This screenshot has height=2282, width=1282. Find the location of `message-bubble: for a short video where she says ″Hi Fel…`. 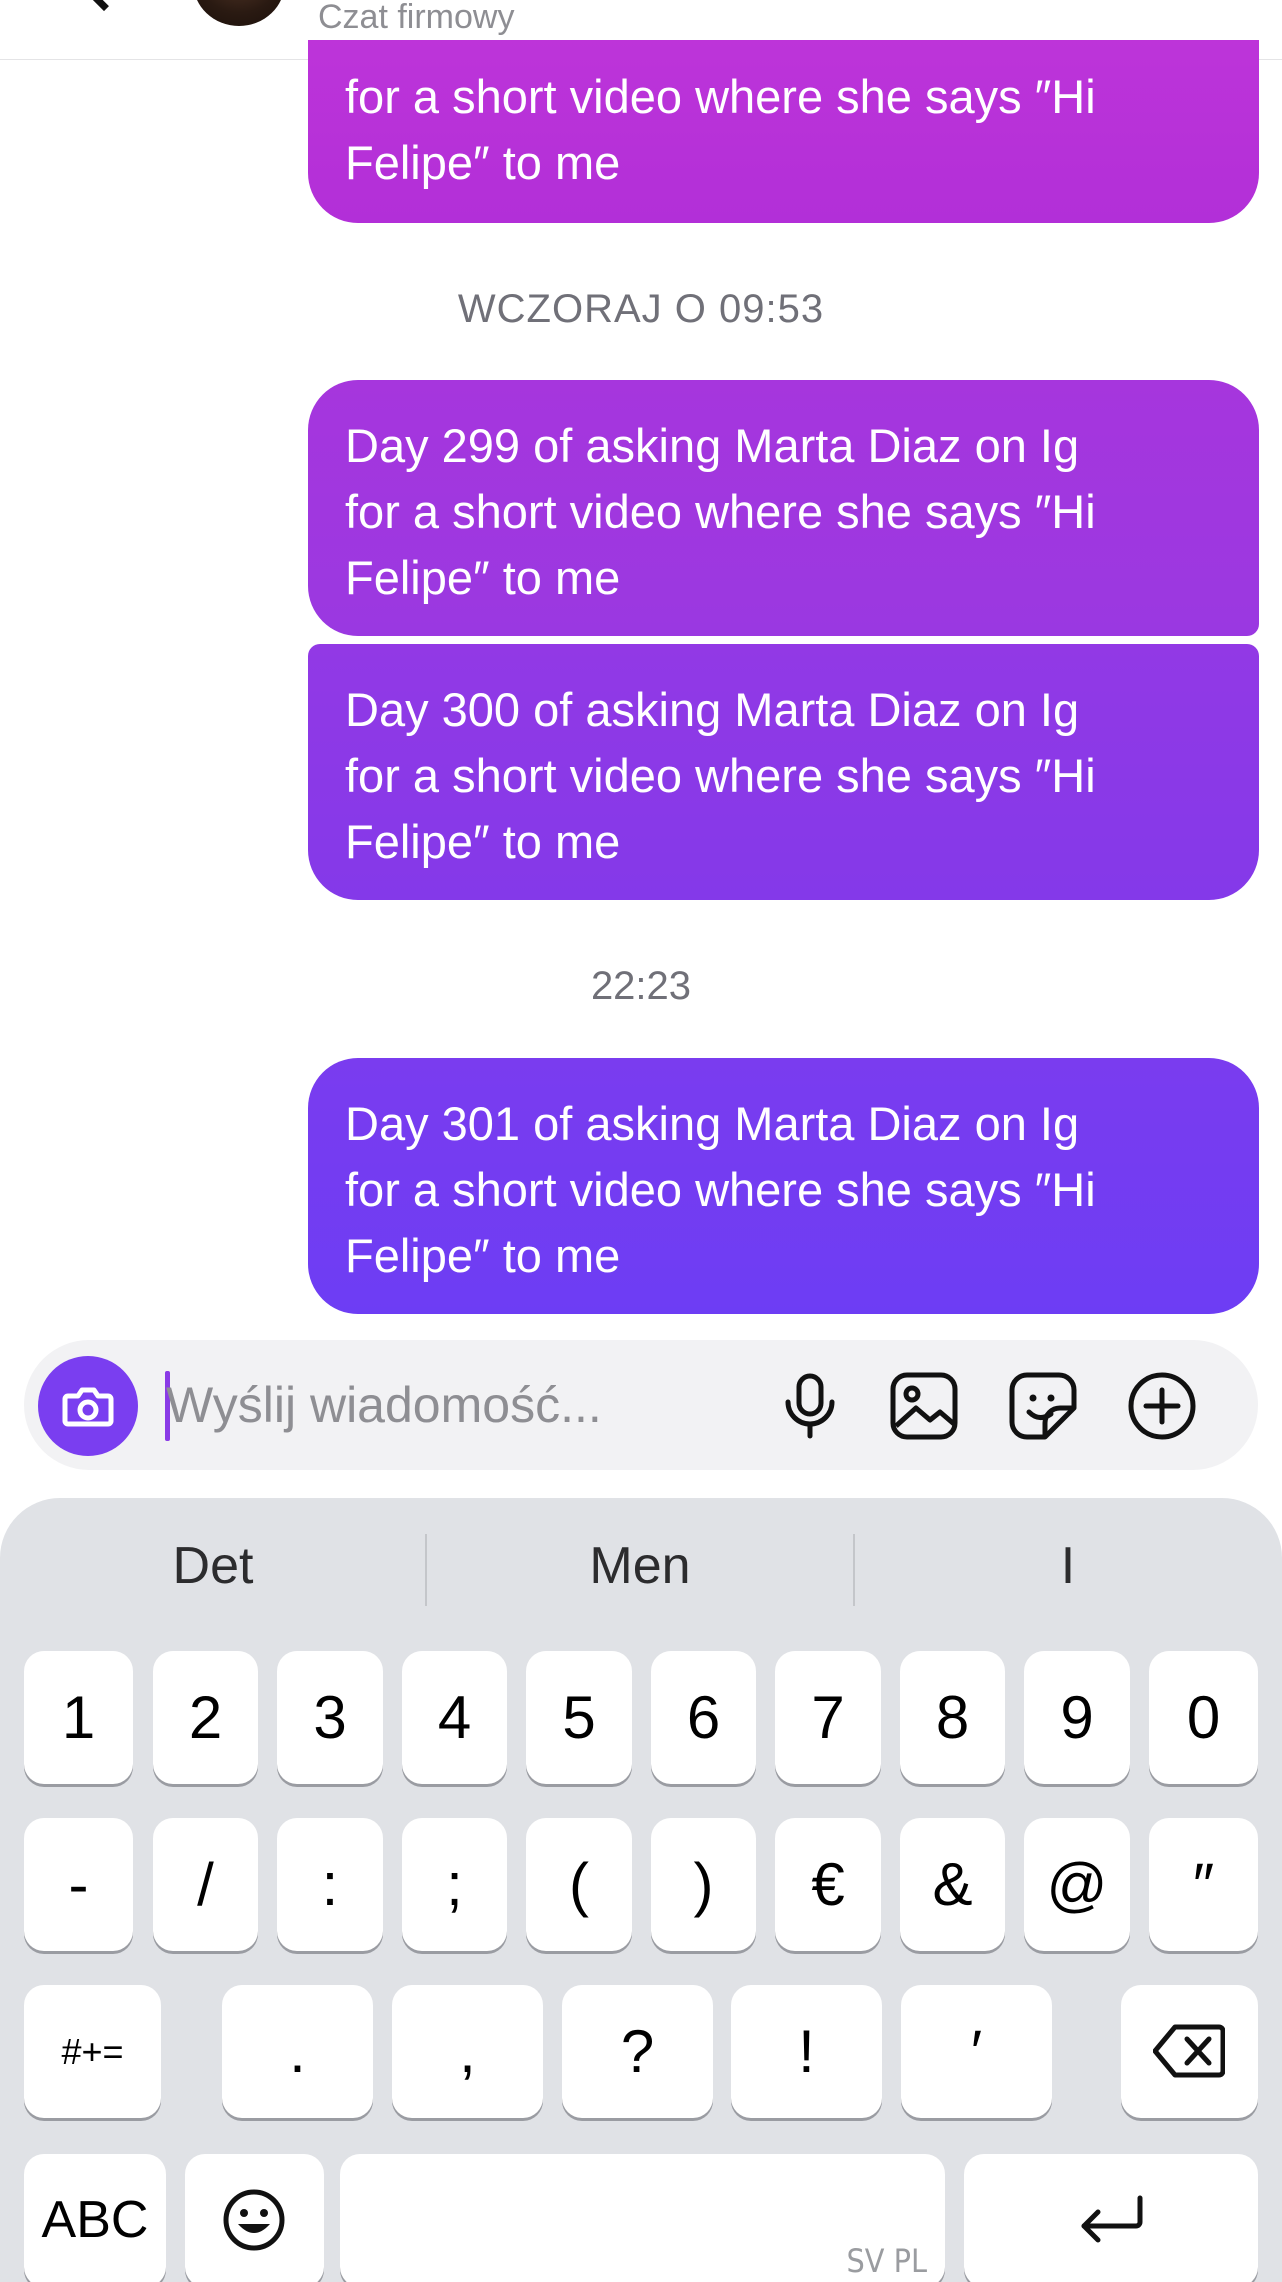

message-bubble: for a short video where she says ″Hi Fel… is located at coordinates (783, 131).